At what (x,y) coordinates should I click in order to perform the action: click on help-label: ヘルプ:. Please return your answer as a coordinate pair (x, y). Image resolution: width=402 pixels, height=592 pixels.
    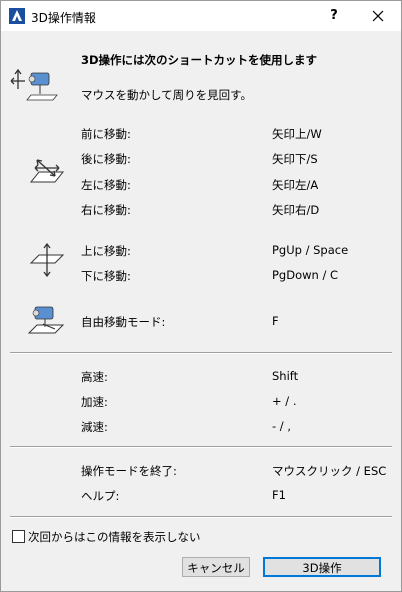
    Looking at the image, I should click on (100, 496).